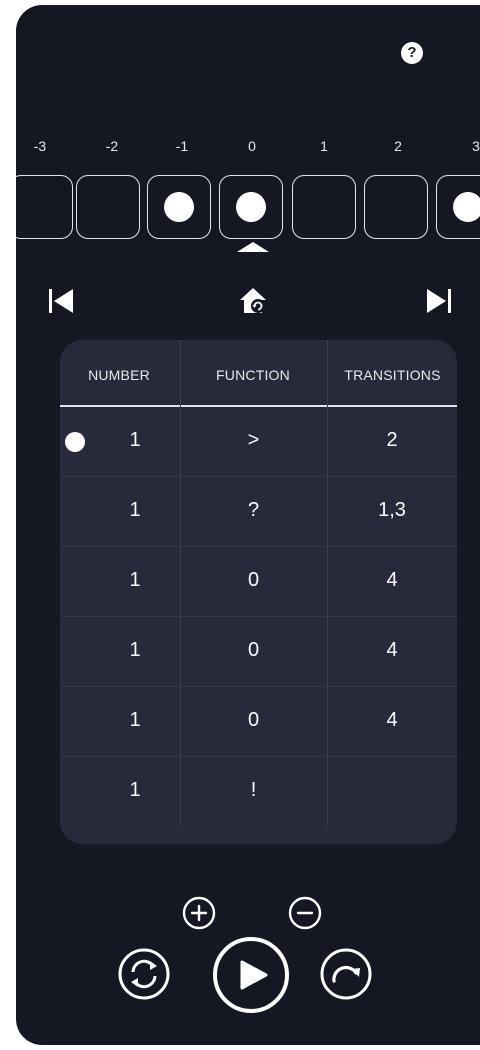 Image resolution: width=480 pixels, height=1050 pixels. I want to click on table-cell-function: >, so click(253, 440).